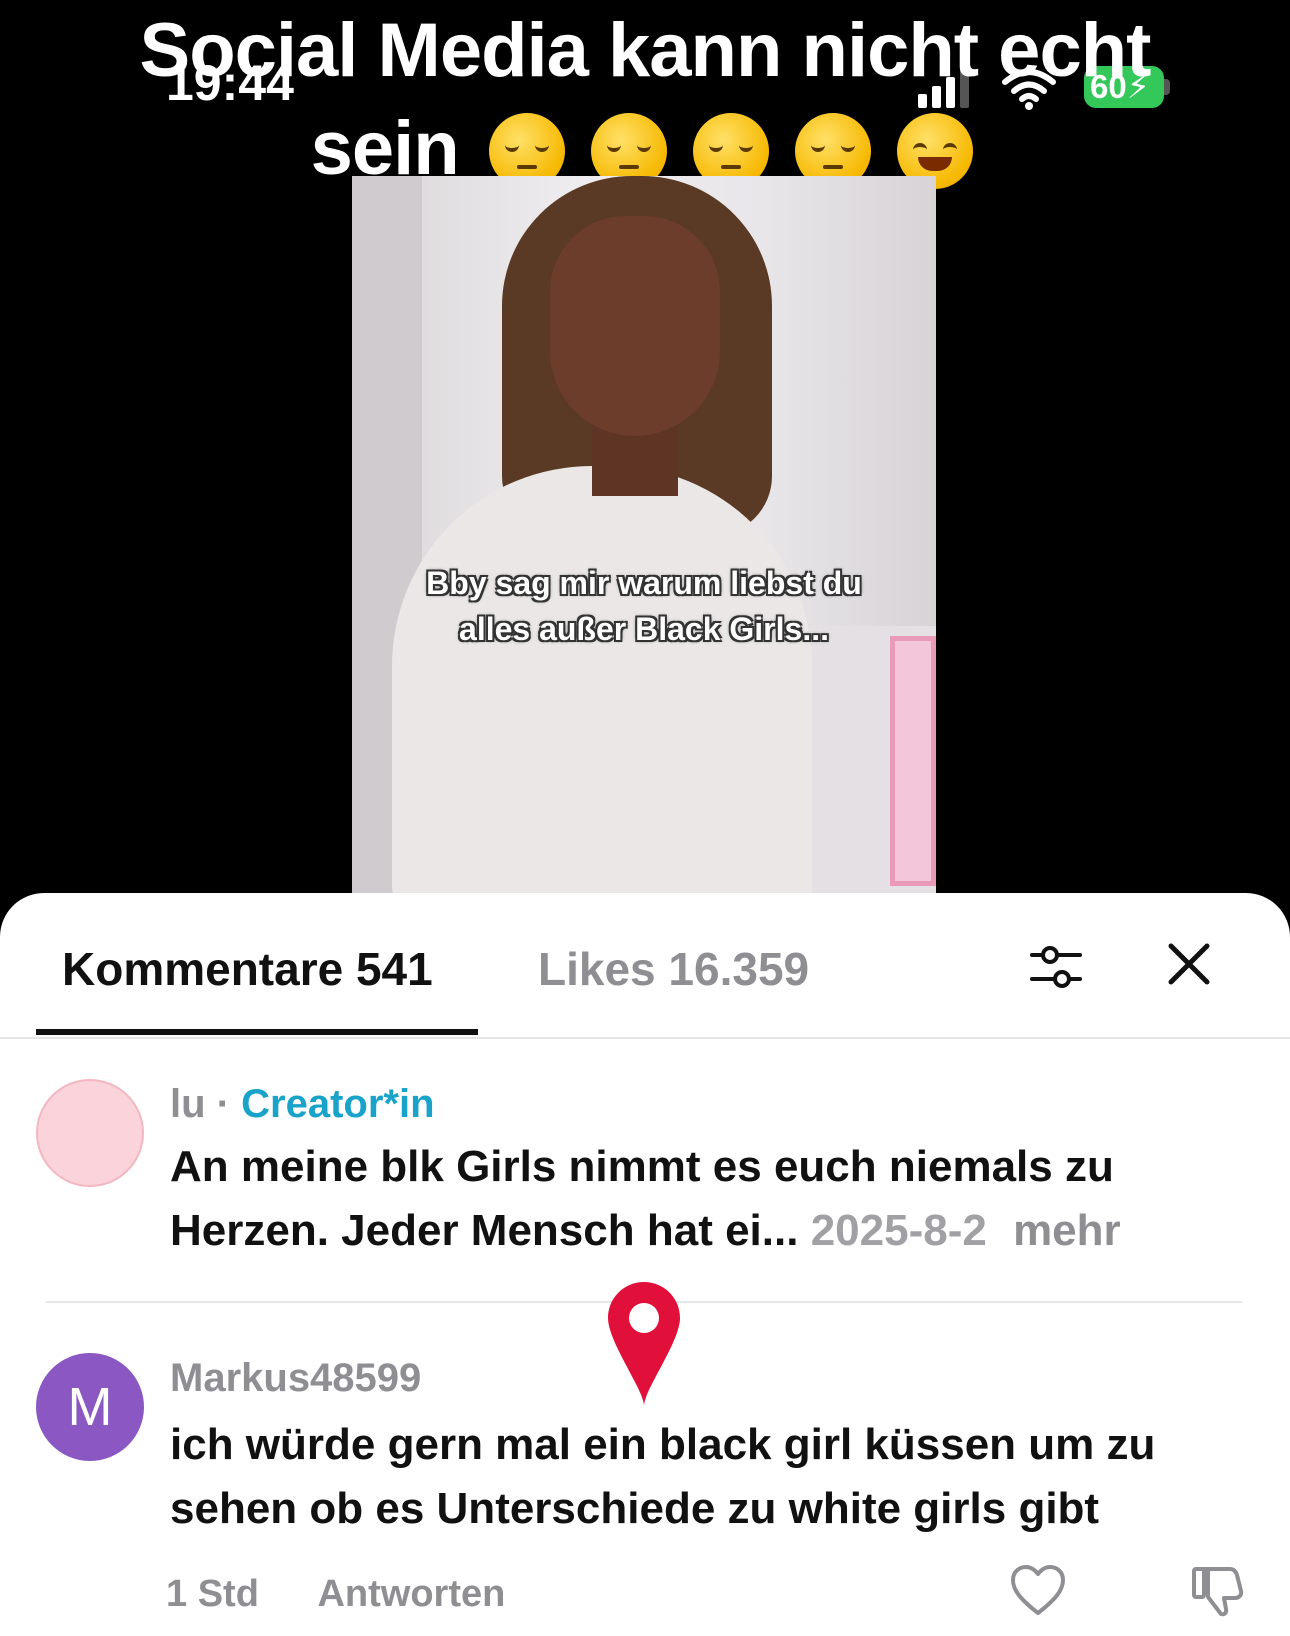  Describe the element at coordinates (635, 326) in the screenshot. I see `video-person-face` at that location.